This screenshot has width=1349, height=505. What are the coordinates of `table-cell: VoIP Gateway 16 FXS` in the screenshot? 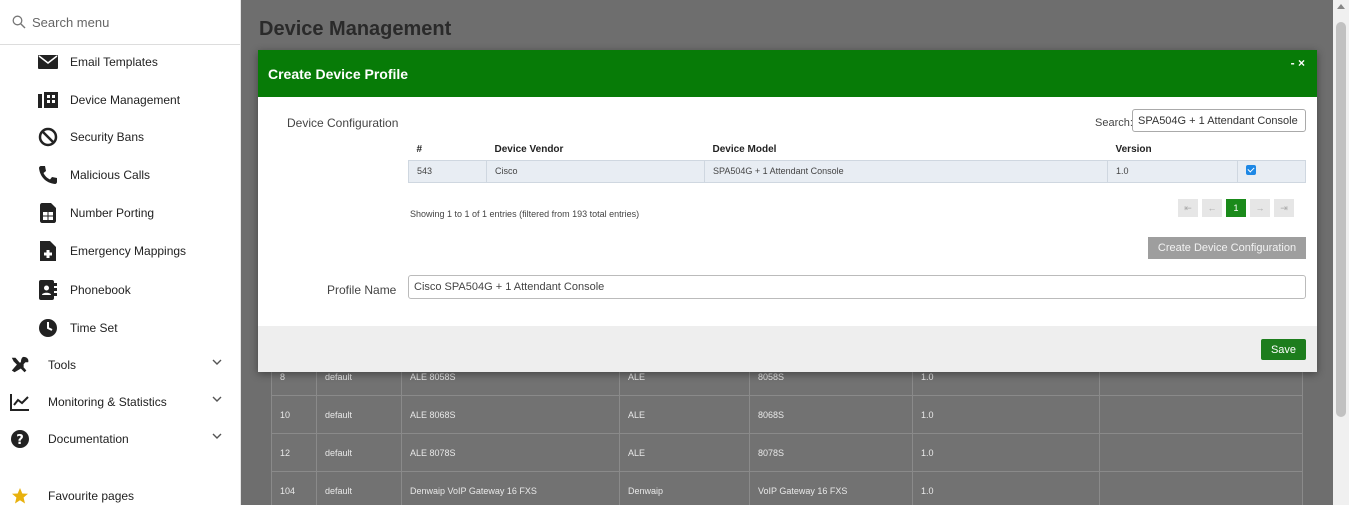 It's located at (831, 488).